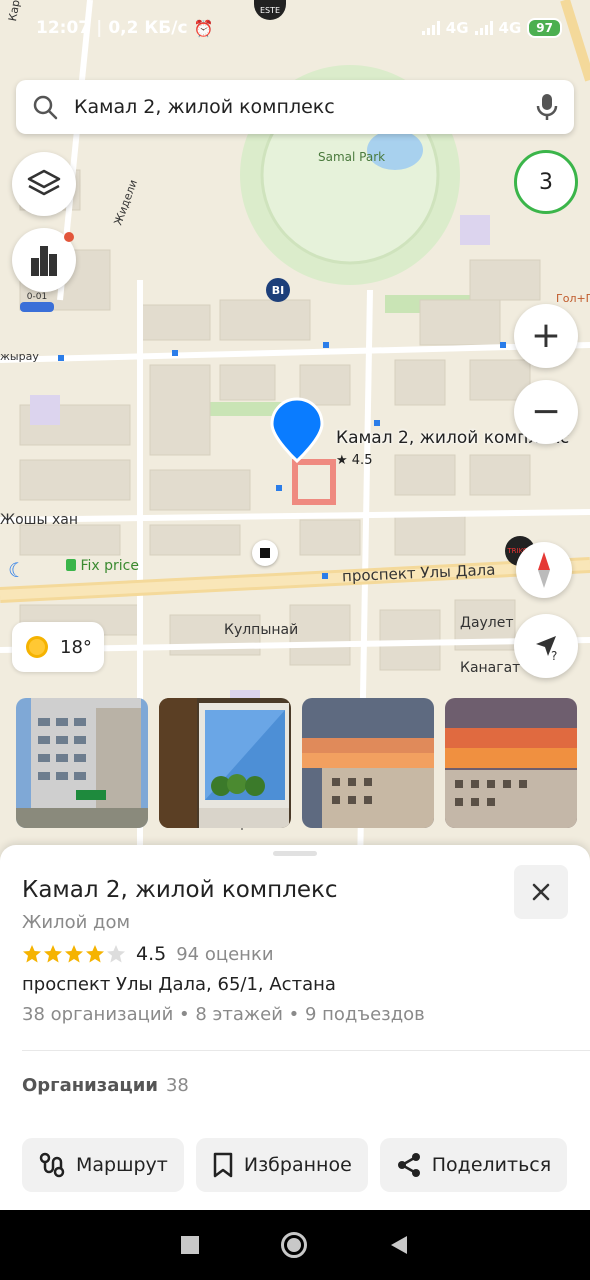 The height and width of the screenshot is (1280, 590). I want to click on map-label-kulpynai: Кулпынай, so click(261, 630).